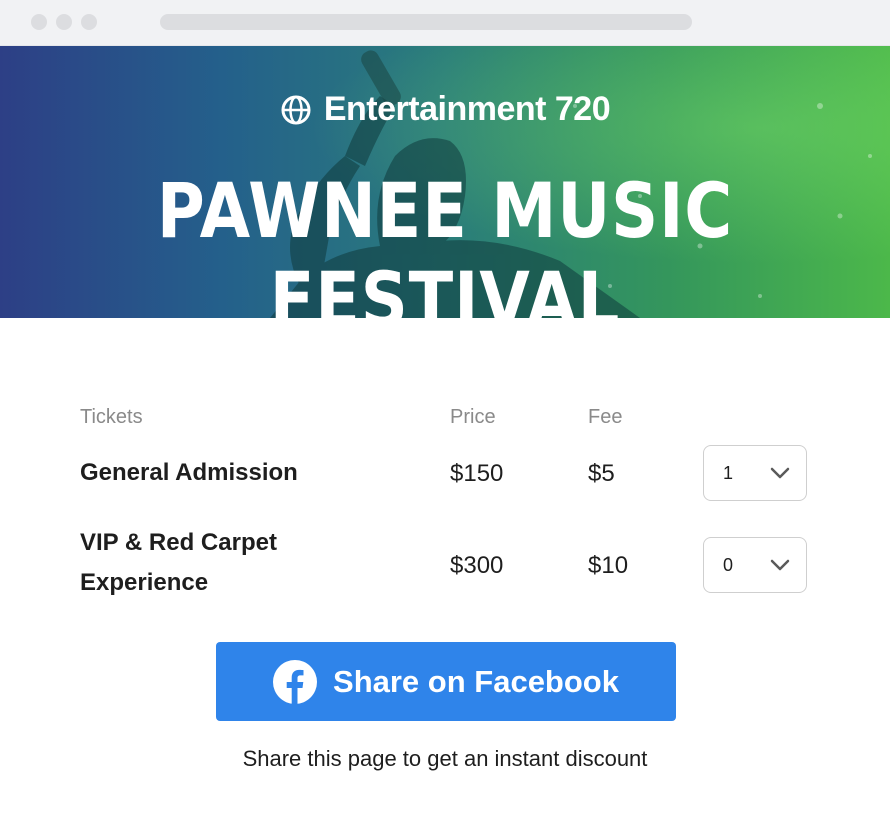 This screenshot has width=890, height=818. What do you see at coordinates (755, 565) in the screenshot?
I see `quantity-select-vip: 0` at bounding box center [755, 565].